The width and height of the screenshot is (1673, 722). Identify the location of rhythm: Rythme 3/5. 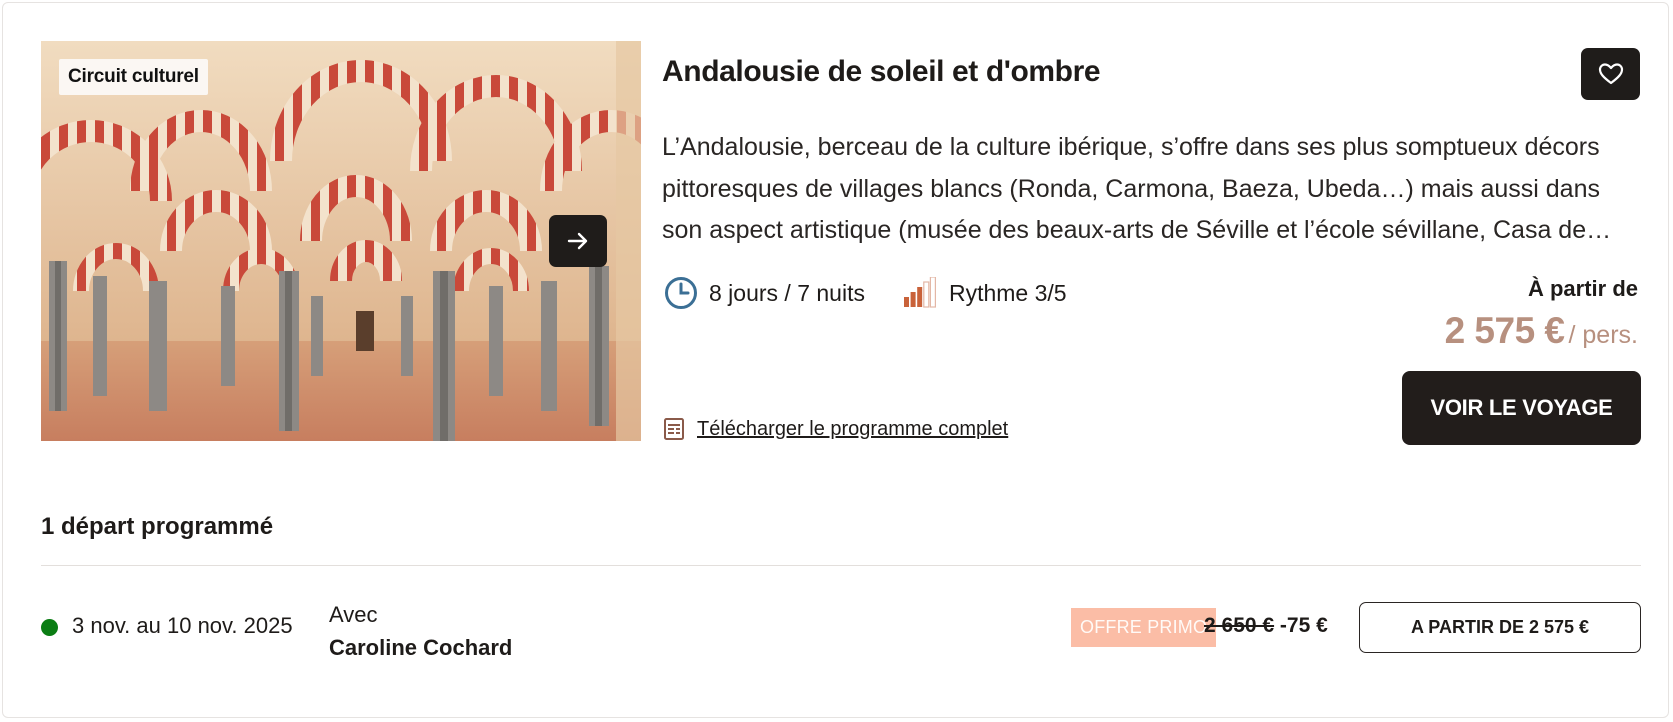
(984, 293).